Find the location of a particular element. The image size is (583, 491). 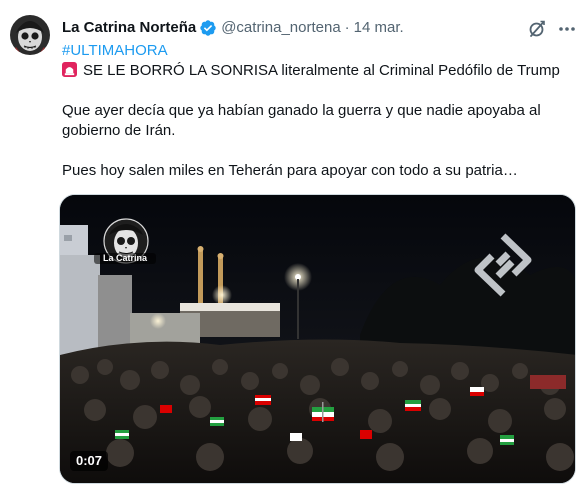

handle: @catrina_nortena is located at coordinates (280, 28).